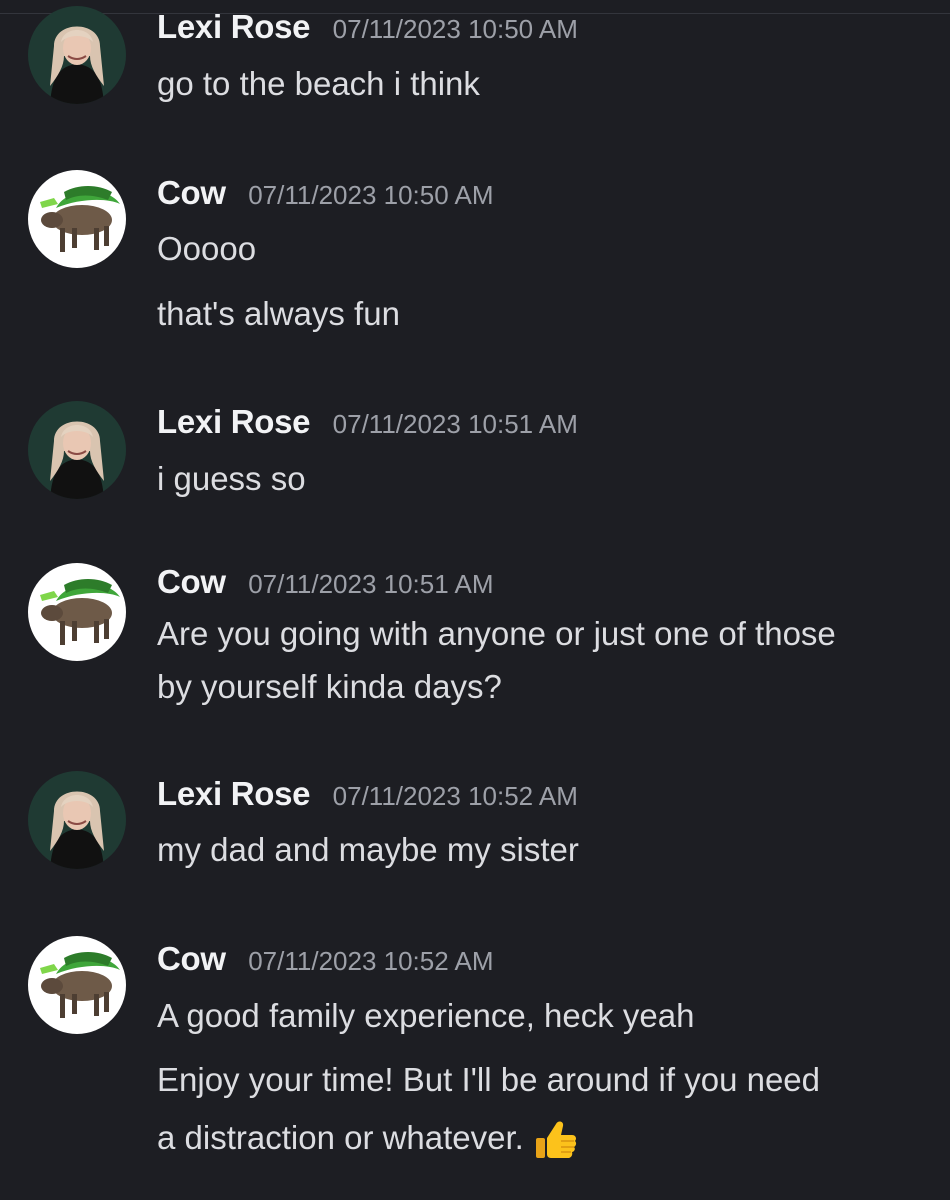 The width and height of the screenshot is (950, 1200). I want to click on message-text: that's always fun, so click(278, 313).